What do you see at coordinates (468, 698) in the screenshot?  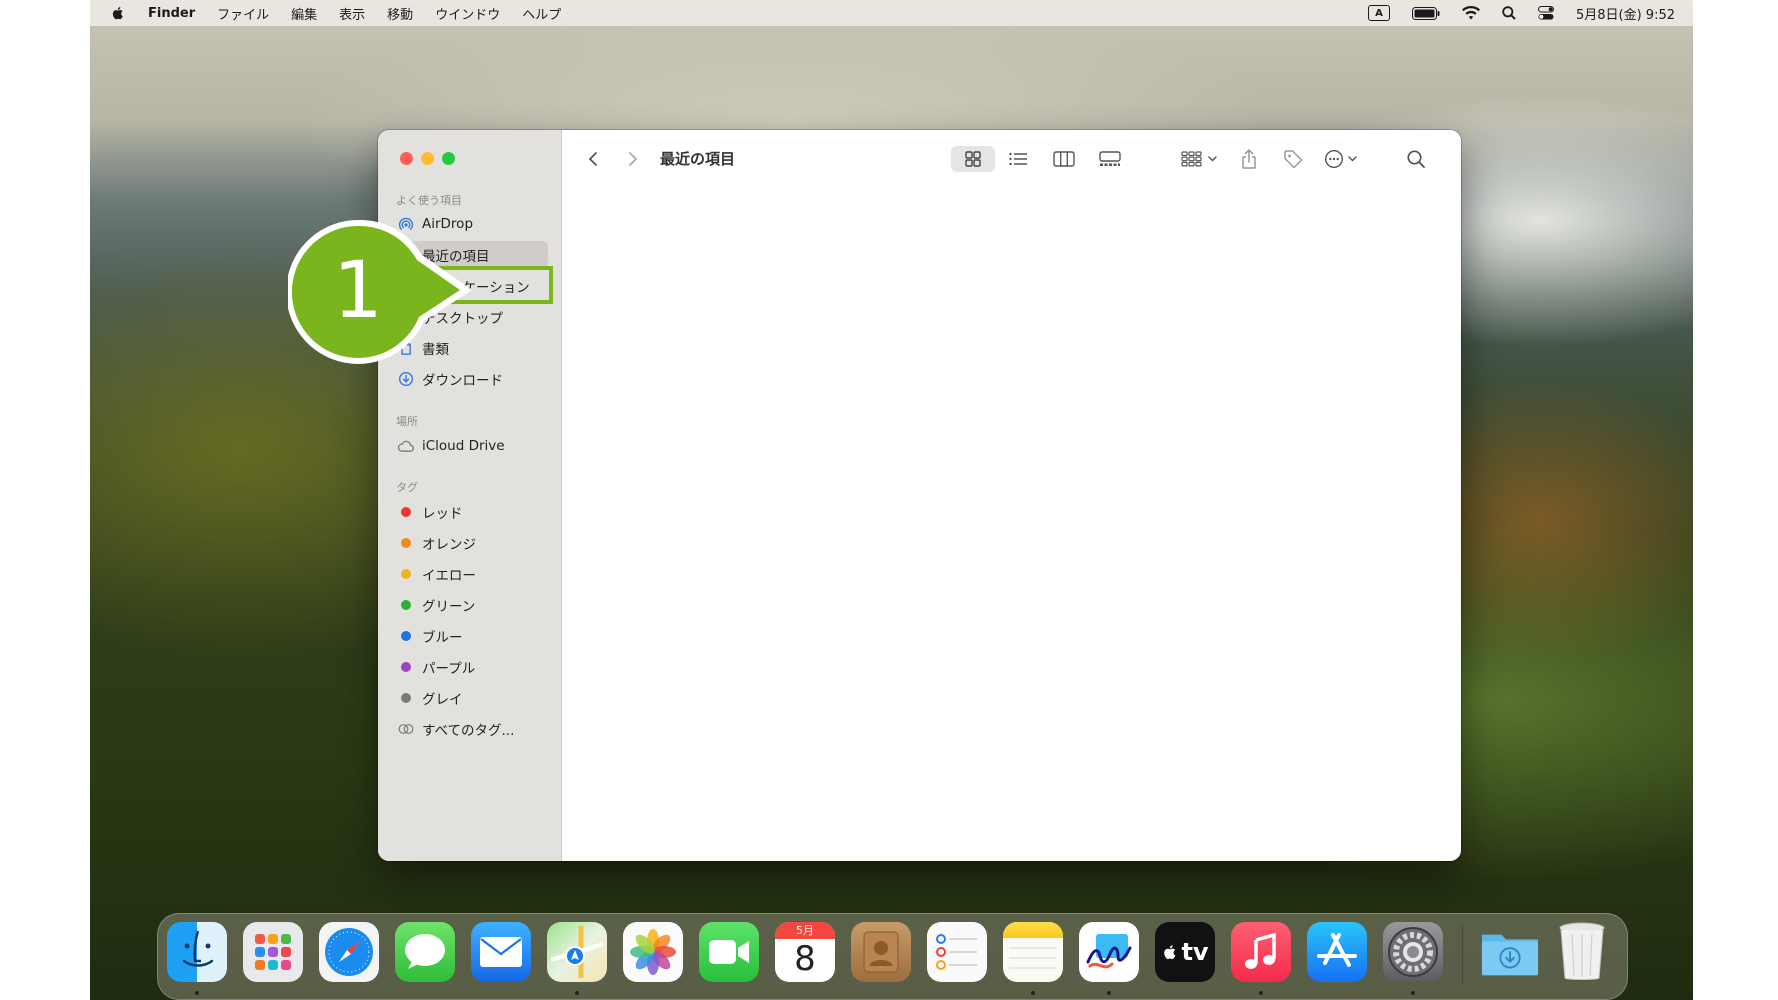 I see `sidebar-tag-gray: グレイ` at bounding box center [468, 698].